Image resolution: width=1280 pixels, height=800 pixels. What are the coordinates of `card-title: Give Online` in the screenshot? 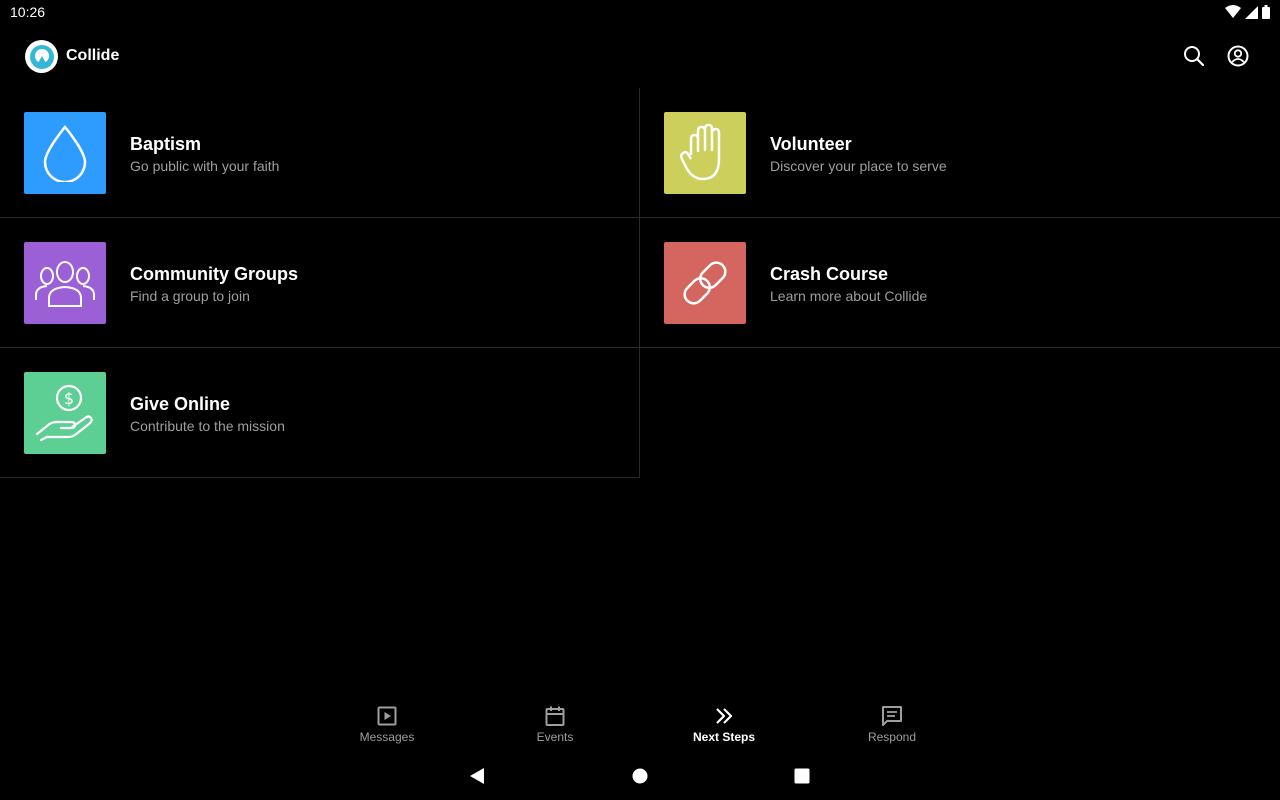 It's located at (180, 404).